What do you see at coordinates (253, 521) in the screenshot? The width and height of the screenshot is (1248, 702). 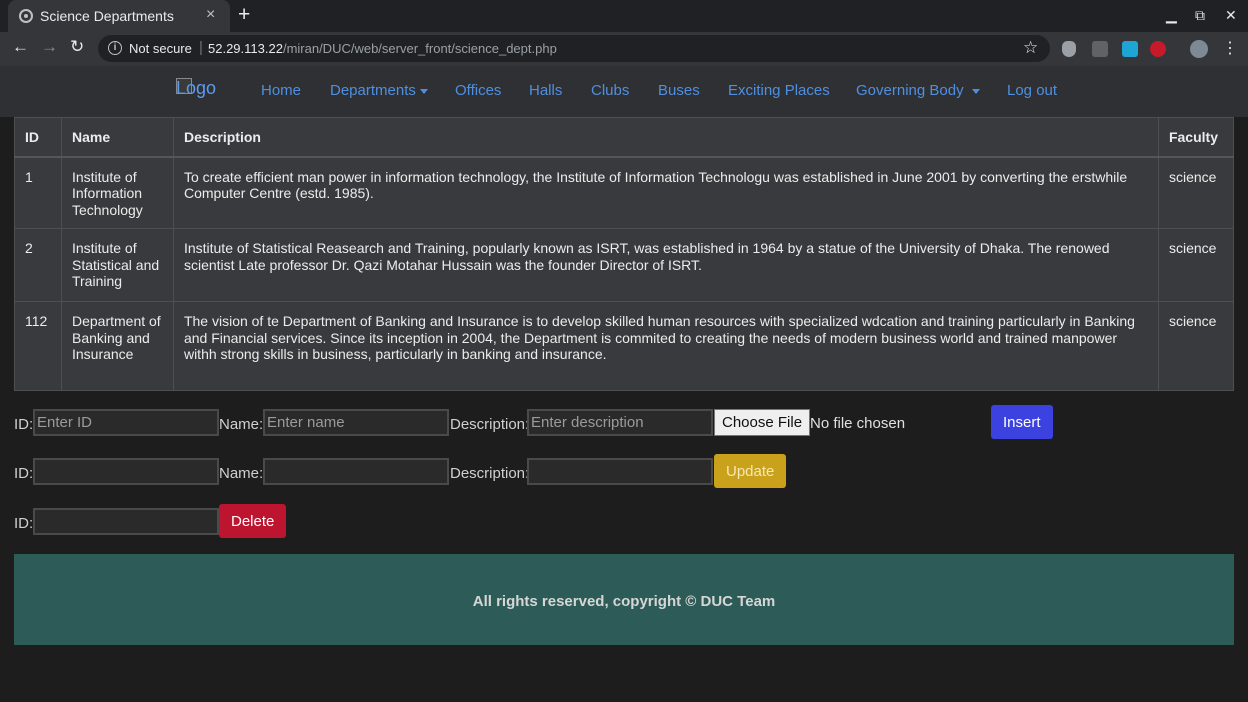 I see `delete-button: Delete` at bounding box center [253, 521].